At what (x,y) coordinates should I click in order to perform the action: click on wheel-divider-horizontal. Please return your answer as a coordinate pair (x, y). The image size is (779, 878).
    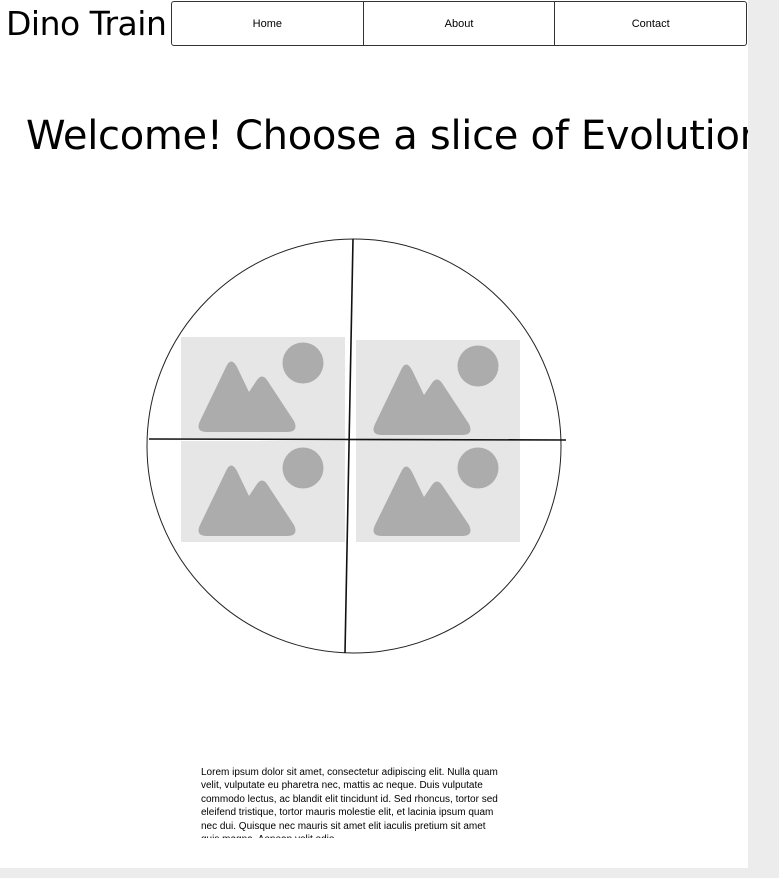
    Looking at the image, I should click on (357, 439).